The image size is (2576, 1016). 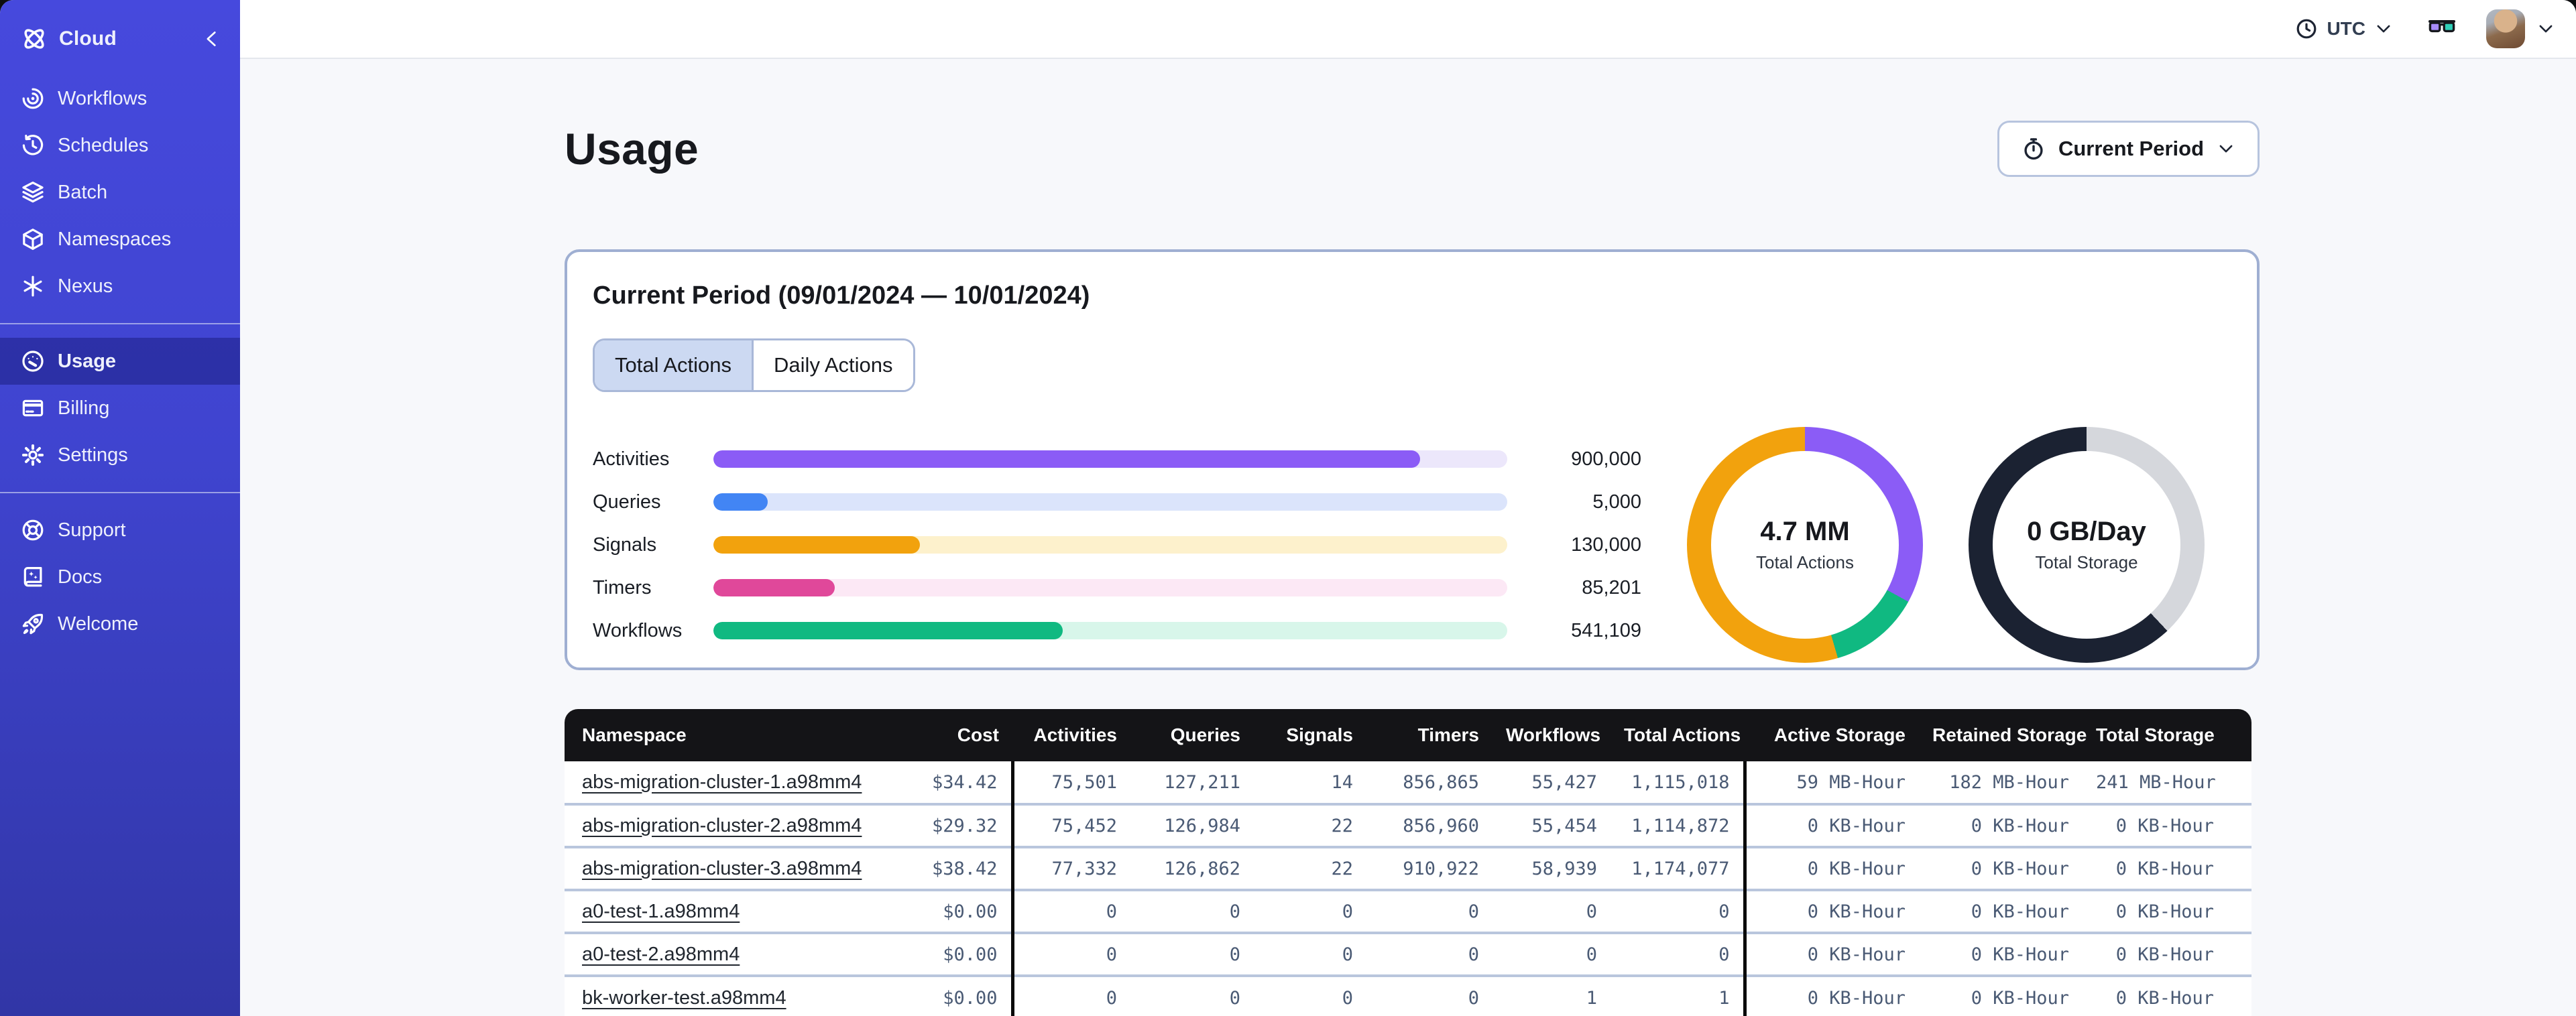 What do you see at coordinates (722, 869) in the screenshot?
I see `namespace-link: abs-migration-cluster-3.a98mm4` at bounding box center [722, 869].